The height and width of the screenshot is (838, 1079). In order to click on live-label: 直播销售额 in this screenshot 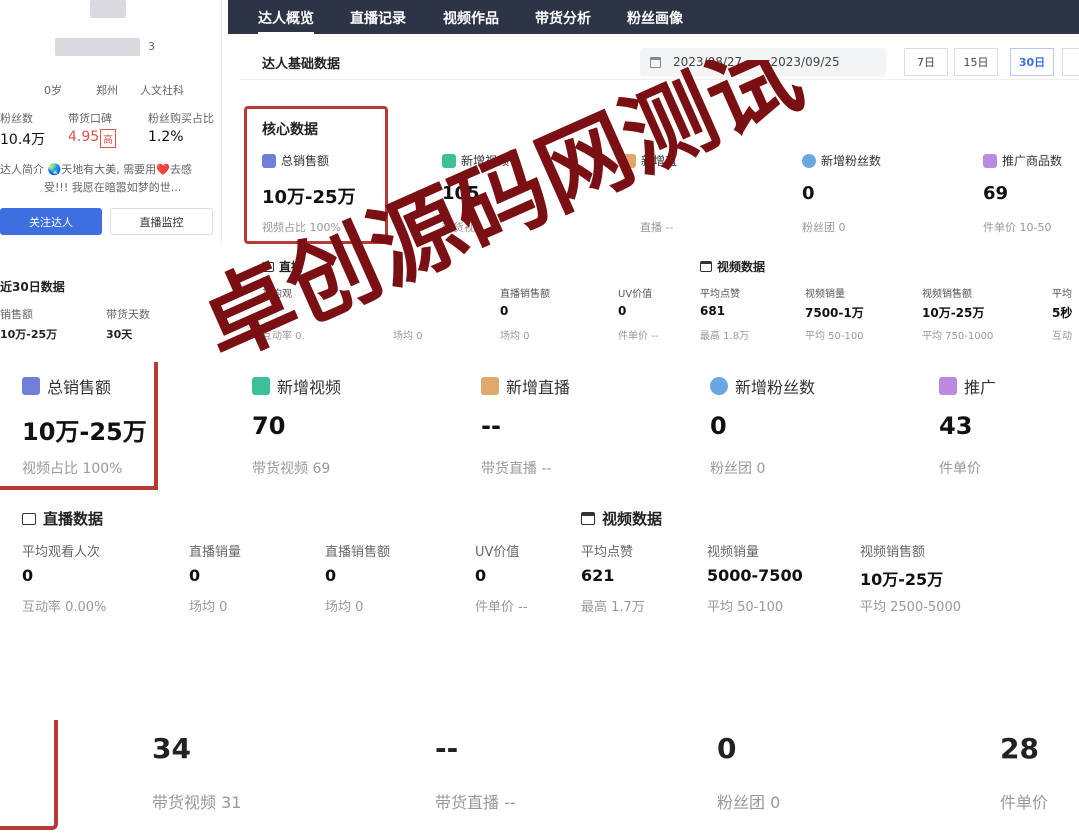, I will do `click(358, 552)`.